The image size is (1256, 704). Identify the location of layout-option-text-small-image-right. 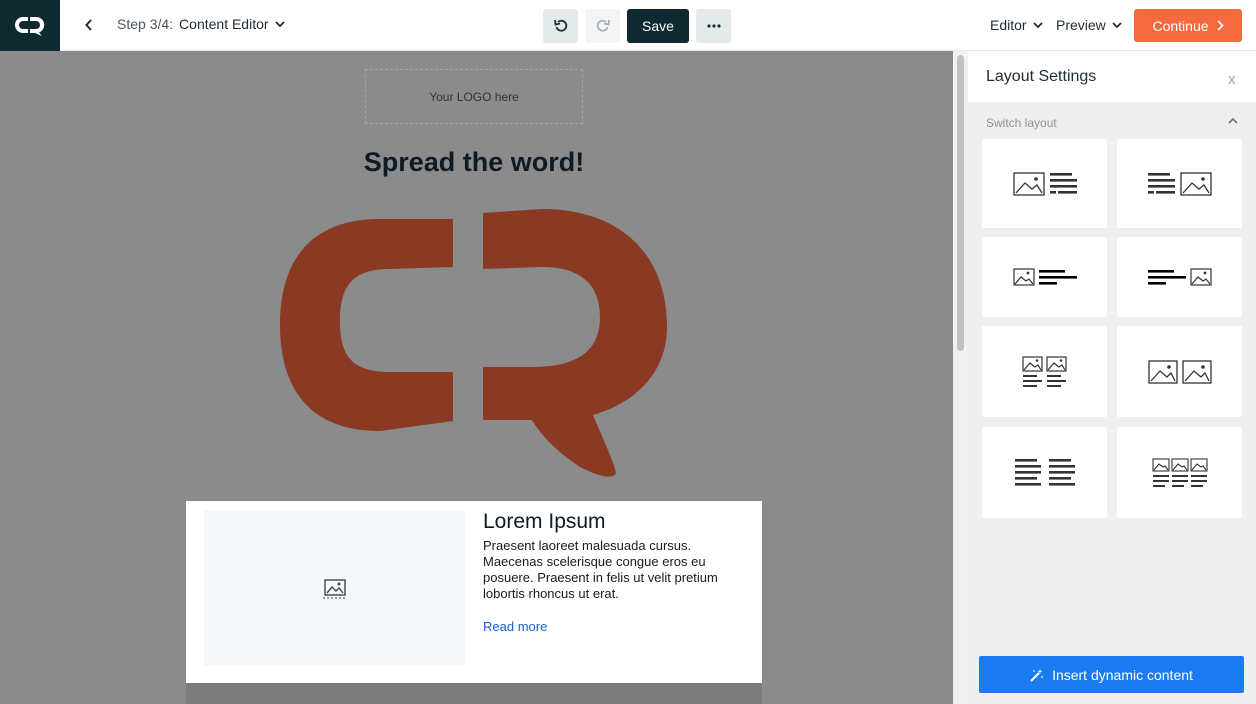
(1179, 277).